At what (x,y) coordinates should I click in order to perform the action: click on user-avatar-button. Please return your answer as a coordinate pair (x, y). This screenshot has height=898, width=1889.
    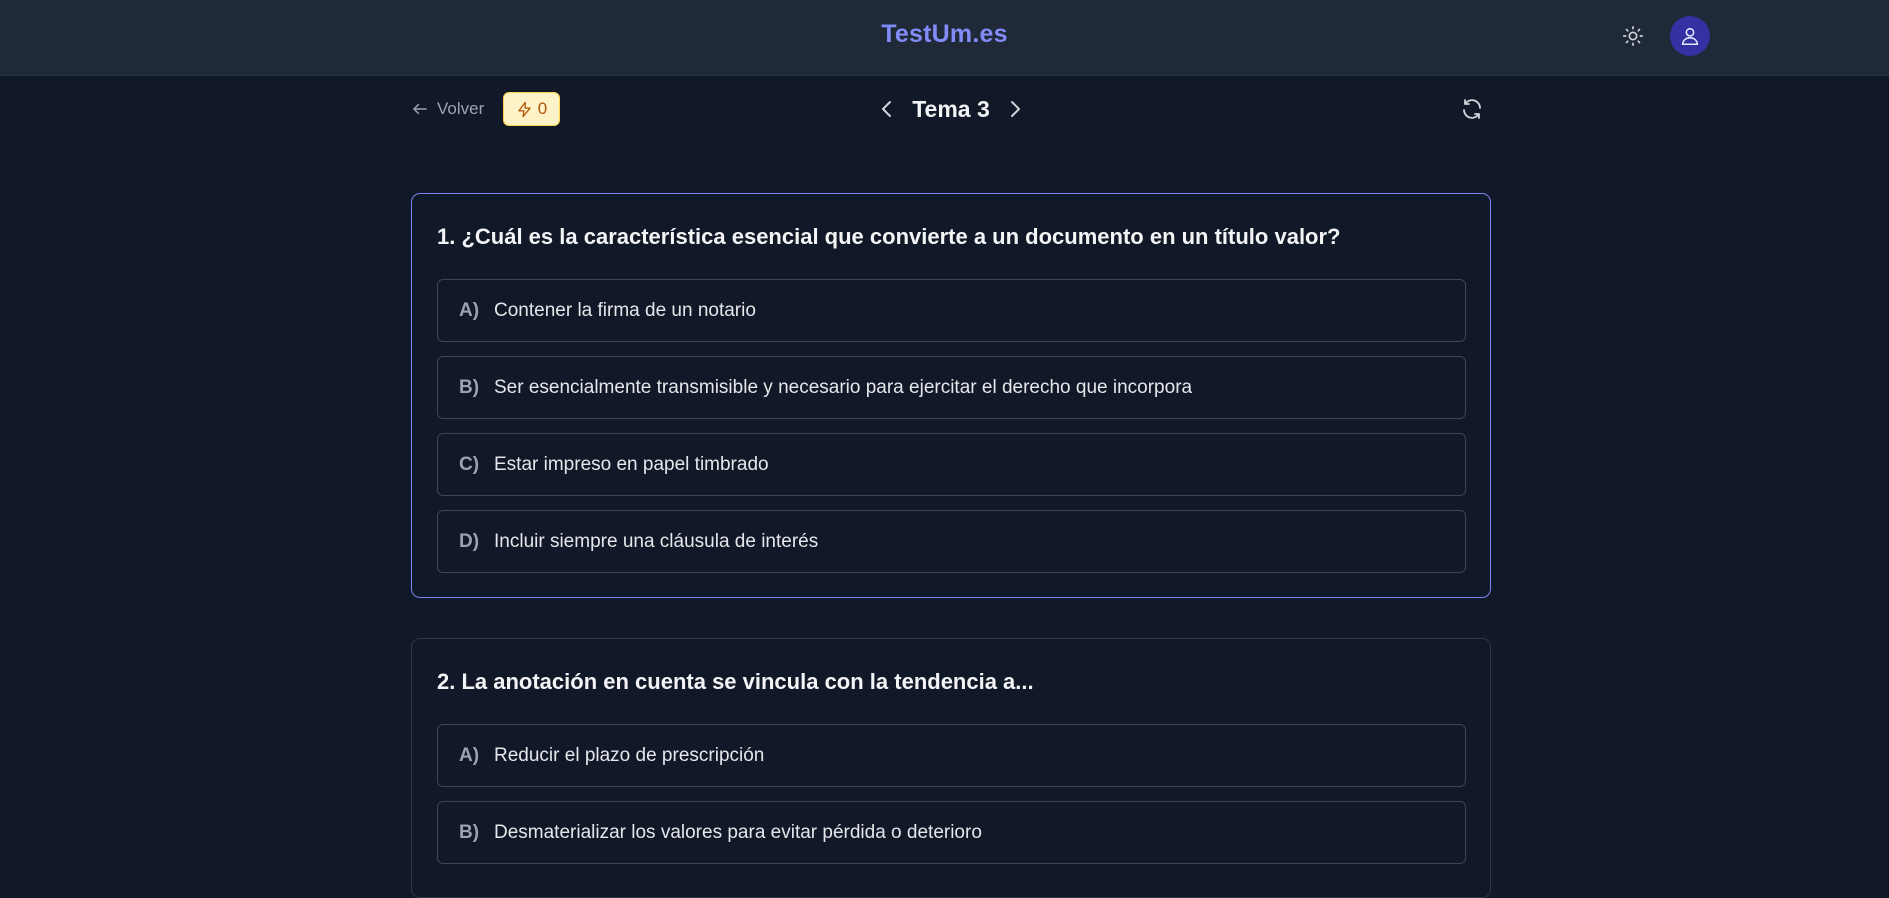
    Looking at the image, I should click on (1690, 36).